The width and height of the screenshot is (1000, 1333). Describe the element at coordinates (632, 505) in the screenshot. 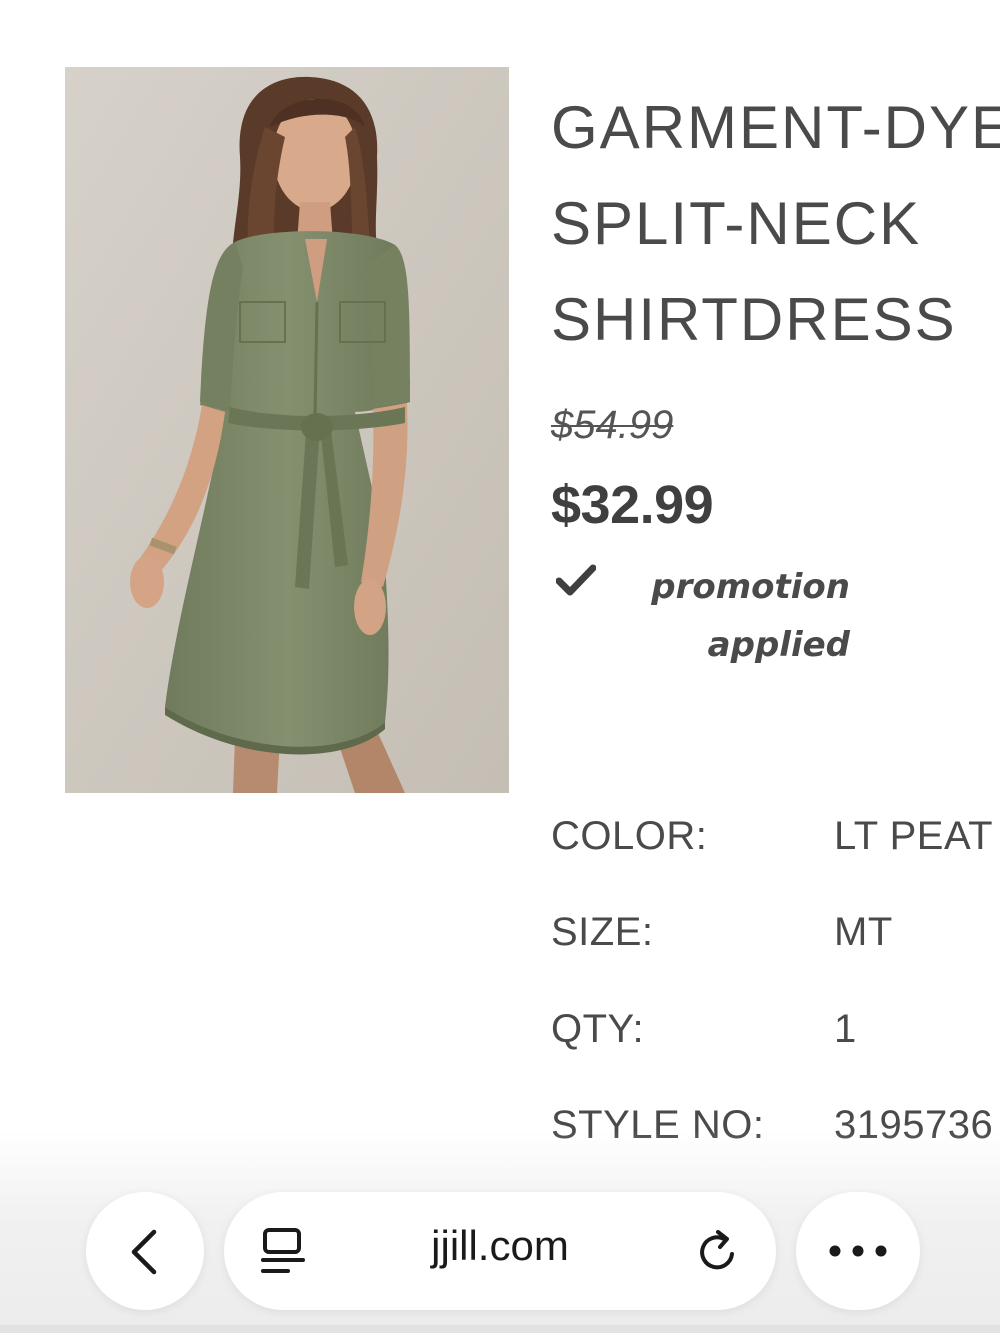

I see `sale-price: $32.99` at that location.